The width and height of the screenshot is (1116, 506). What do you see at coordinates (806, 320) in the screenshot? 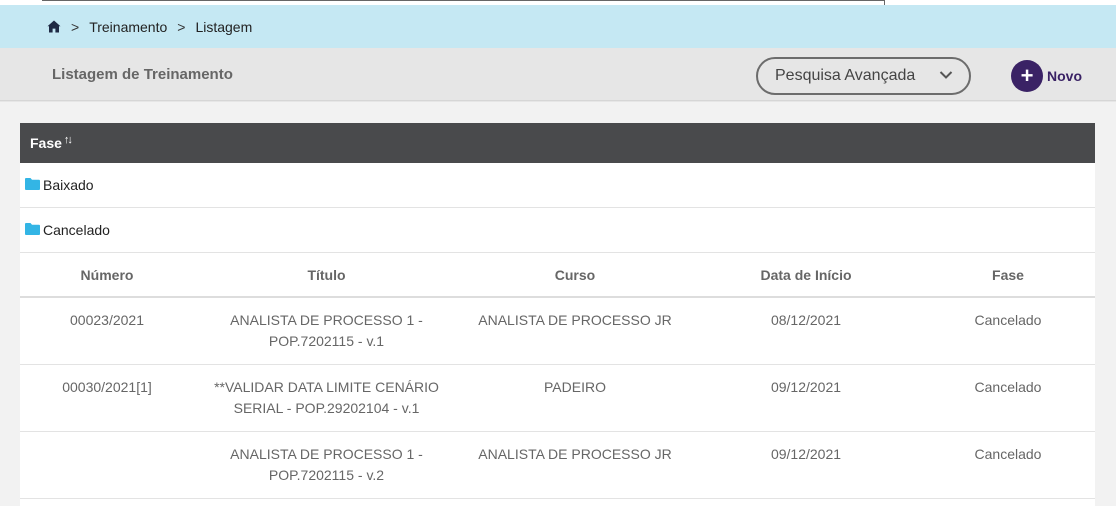
I see `cell-data-inicio: 08/12/2021` at bounding box center [806, 320].